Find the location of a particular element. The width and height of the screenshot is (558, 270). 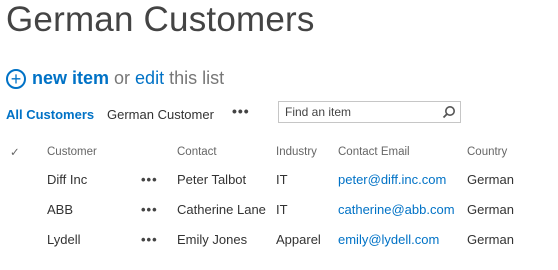

cell-email-link: peter@diff.inc.com is located at coordinates (392, 179).